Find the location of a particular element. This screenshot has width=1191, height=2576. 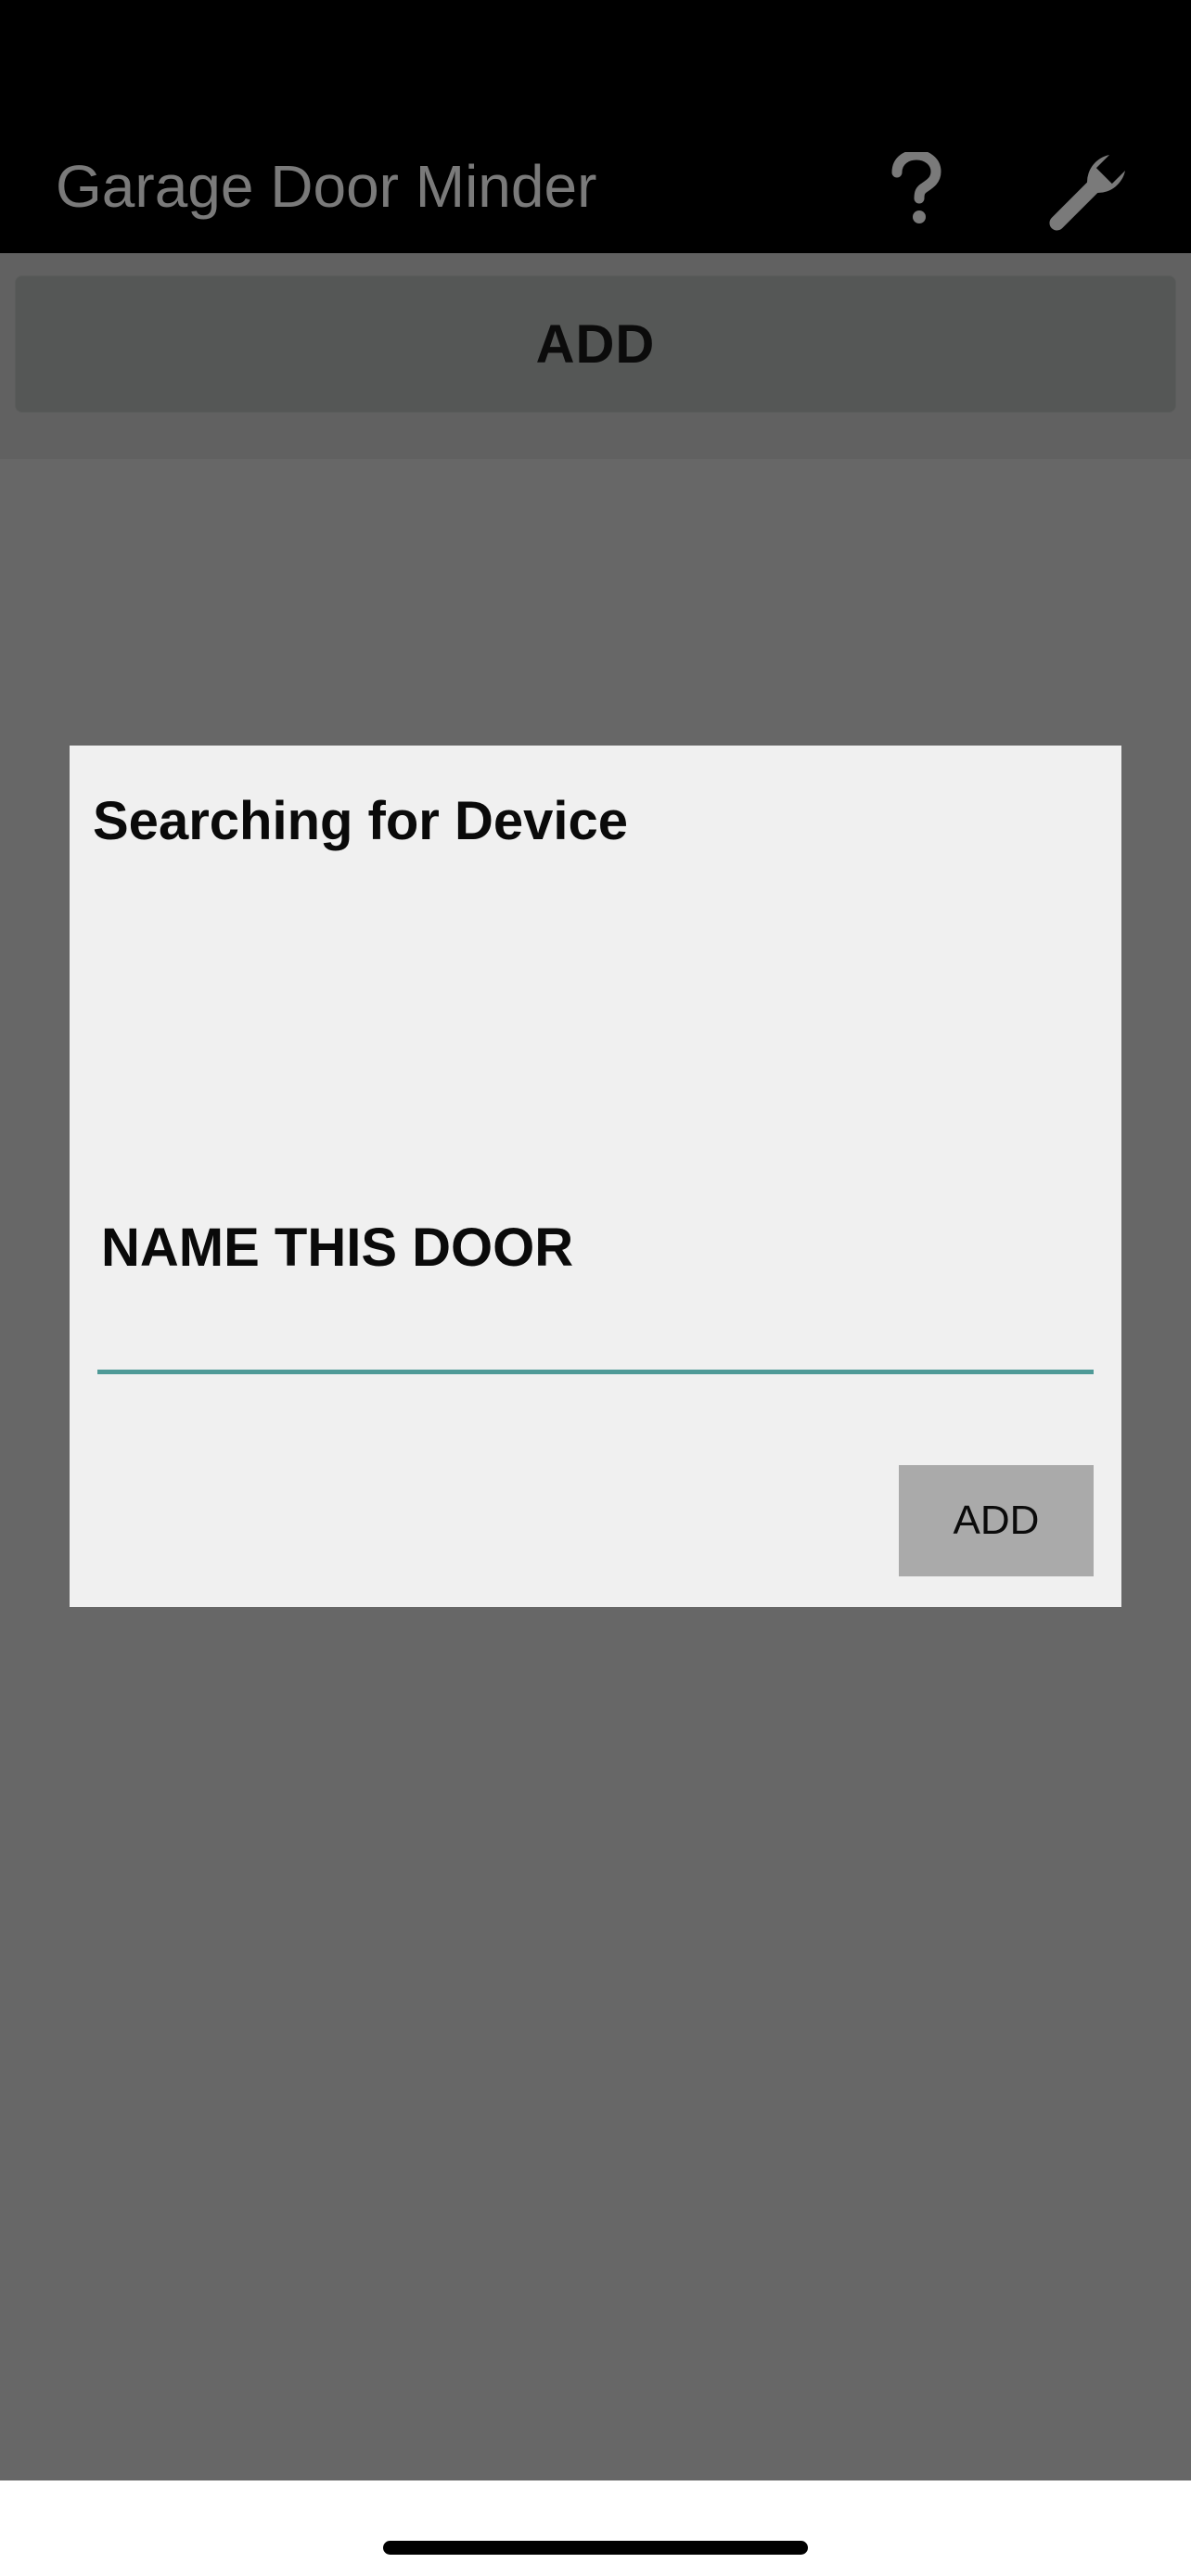

name-door-label: NAME THIS DOOR is located at coordinates (337, 1248).